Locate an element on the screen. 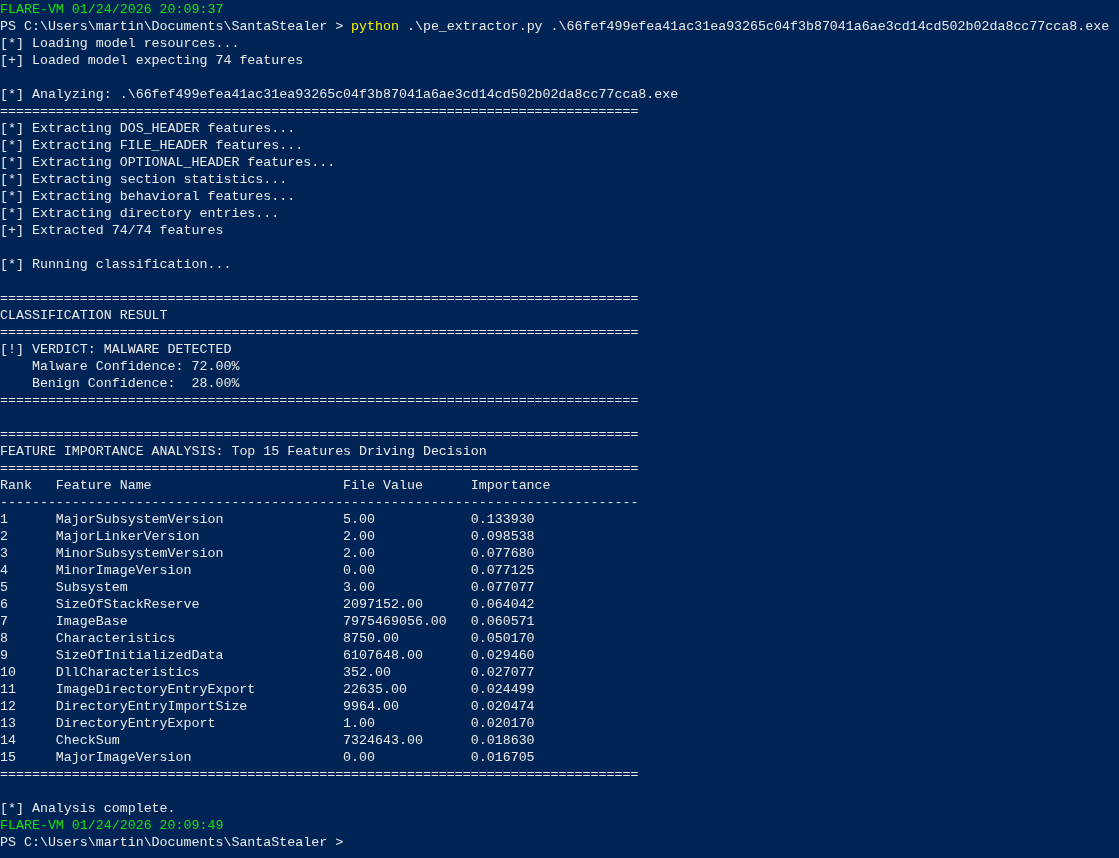  table-cell: 0.060571 is located at coordinates (502, 621).